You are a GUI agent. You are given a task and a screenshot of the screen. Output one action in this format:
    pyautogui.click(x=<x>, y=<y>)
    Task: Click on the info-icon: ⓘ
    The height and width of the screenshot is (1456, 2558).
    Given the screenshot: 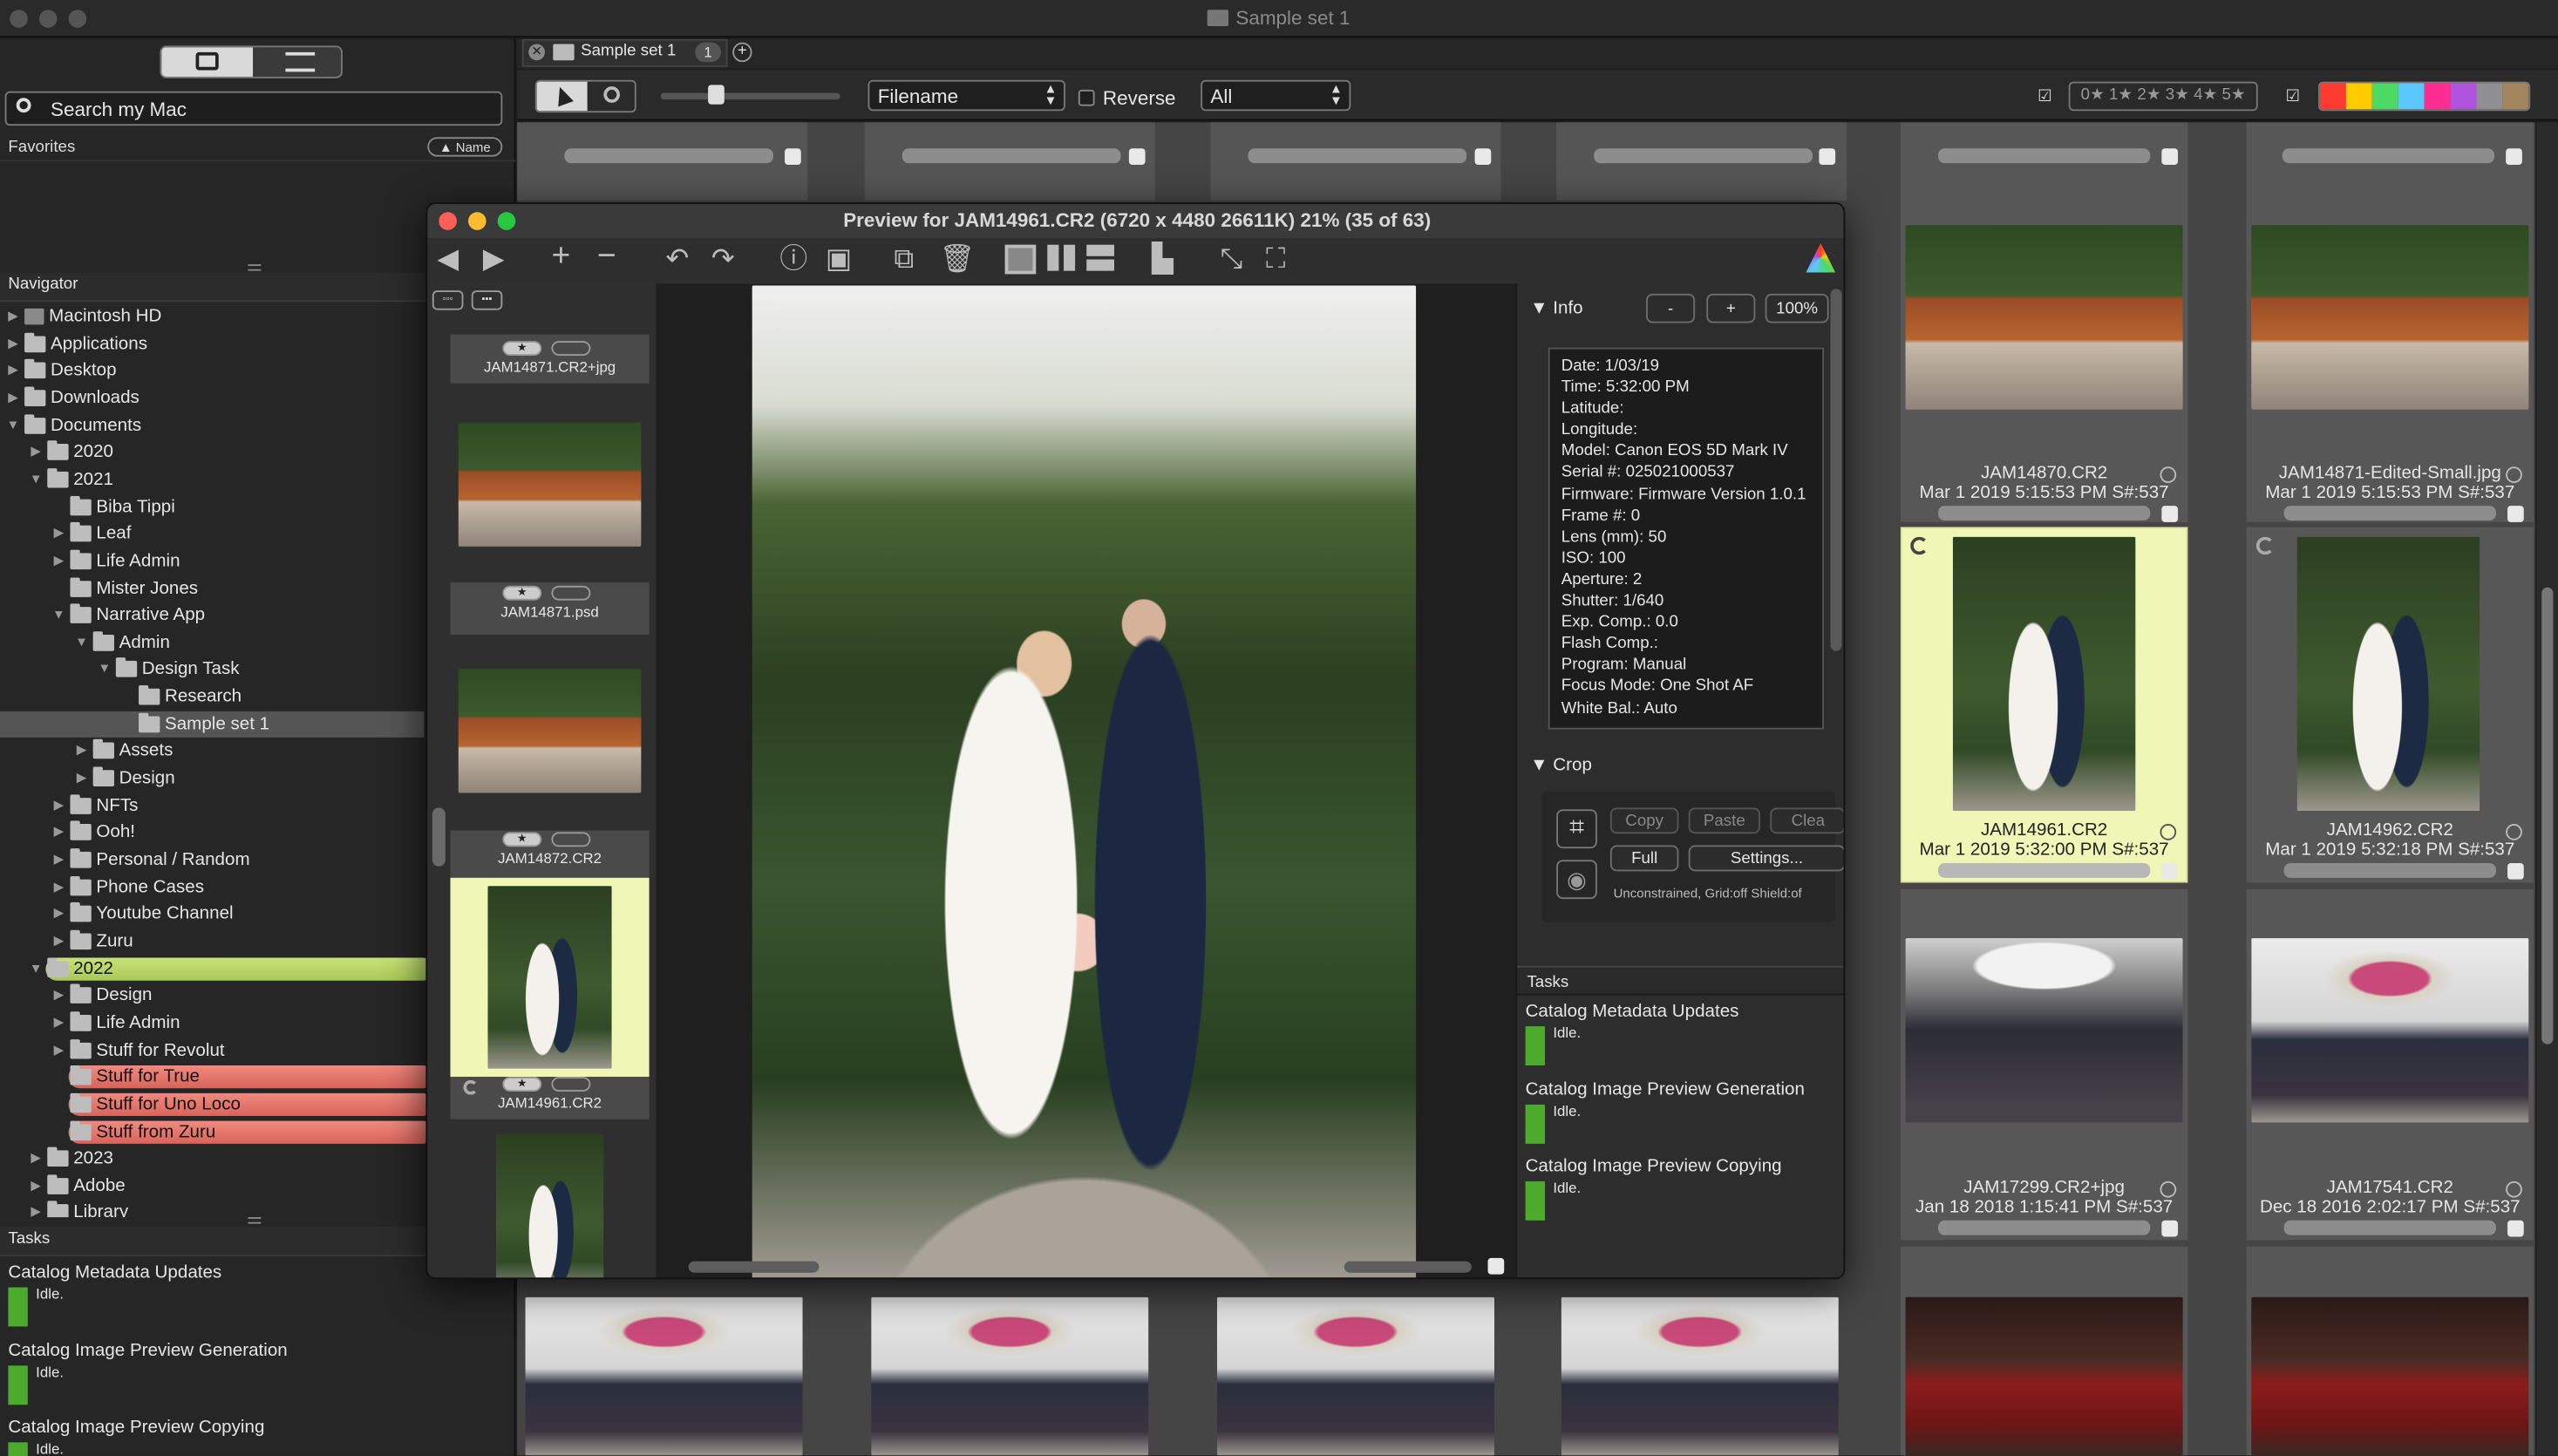 What is the action you would take?
    pyautogui.click(x=793, y=259)
    